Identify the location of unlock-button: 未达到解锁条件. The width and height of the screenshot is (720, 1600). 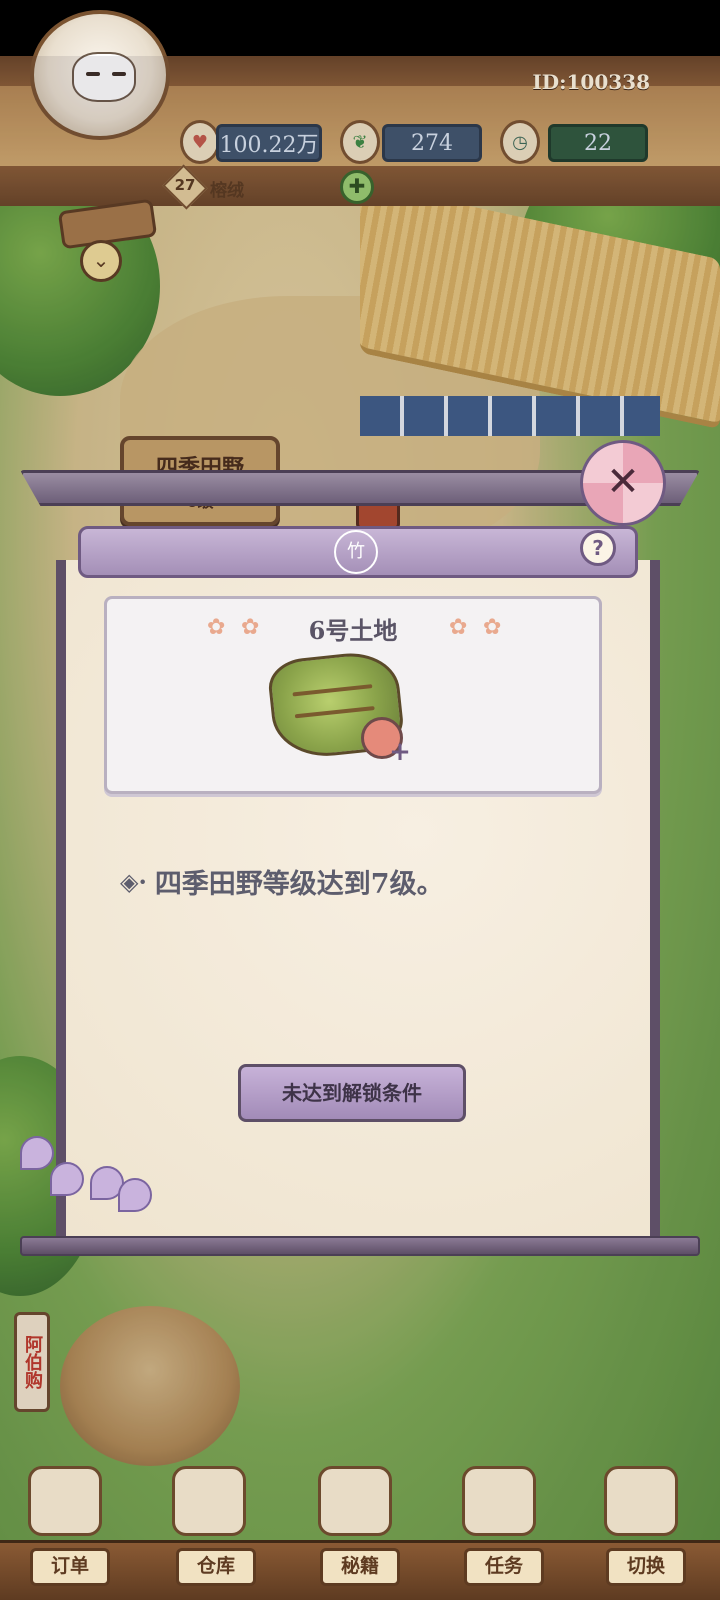
(352, 1093).